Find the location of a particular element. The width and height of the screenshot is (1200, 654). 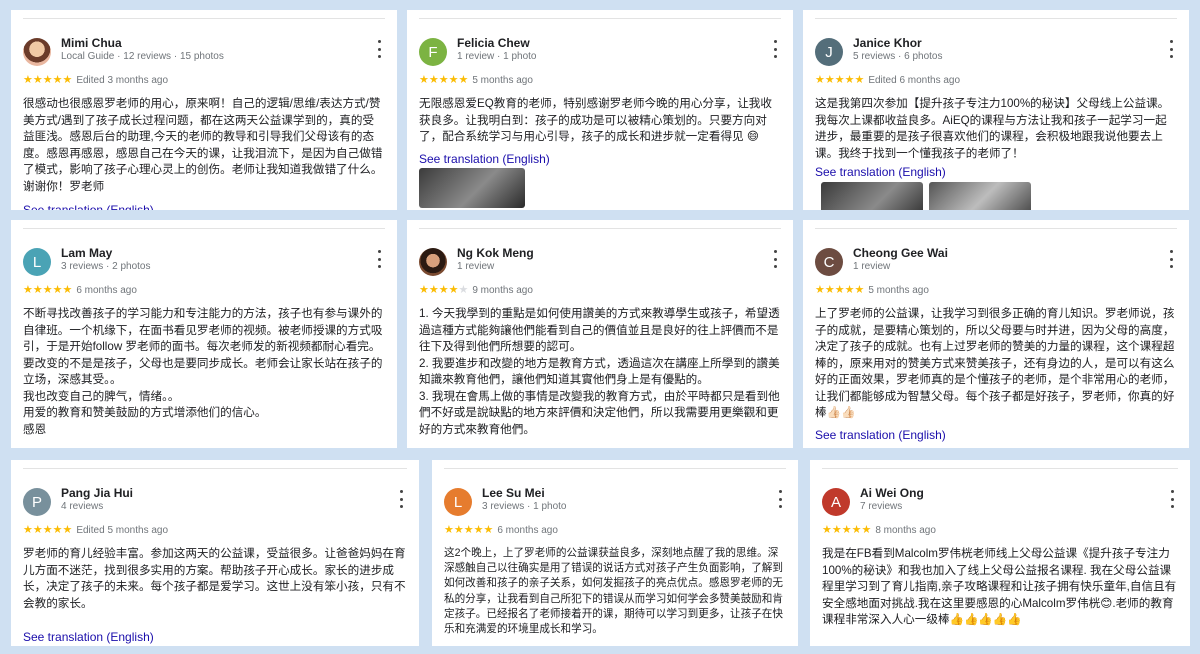

rating-row: ★★★★★ 5 months ago is located at coordinates (476, 79).